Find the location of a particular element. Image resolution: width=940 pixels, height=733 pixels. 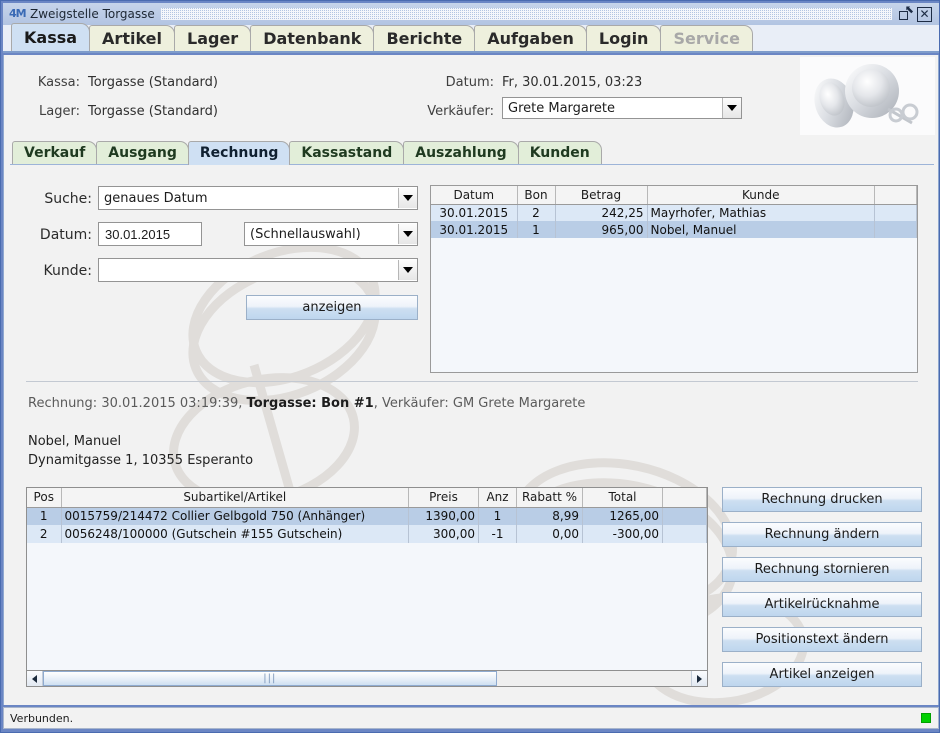

artikel-anzeigen-button: Artikel anzeigen is located at coordinates (822, 674).